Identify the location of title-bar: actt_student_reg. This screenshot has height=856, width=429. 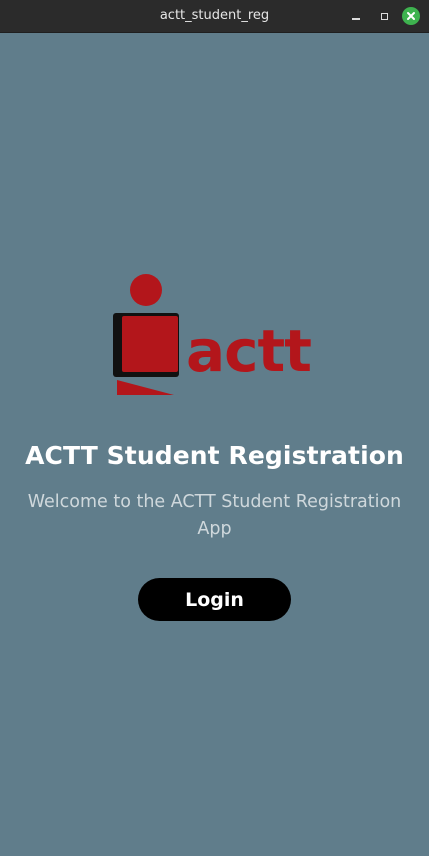
(214, 16).